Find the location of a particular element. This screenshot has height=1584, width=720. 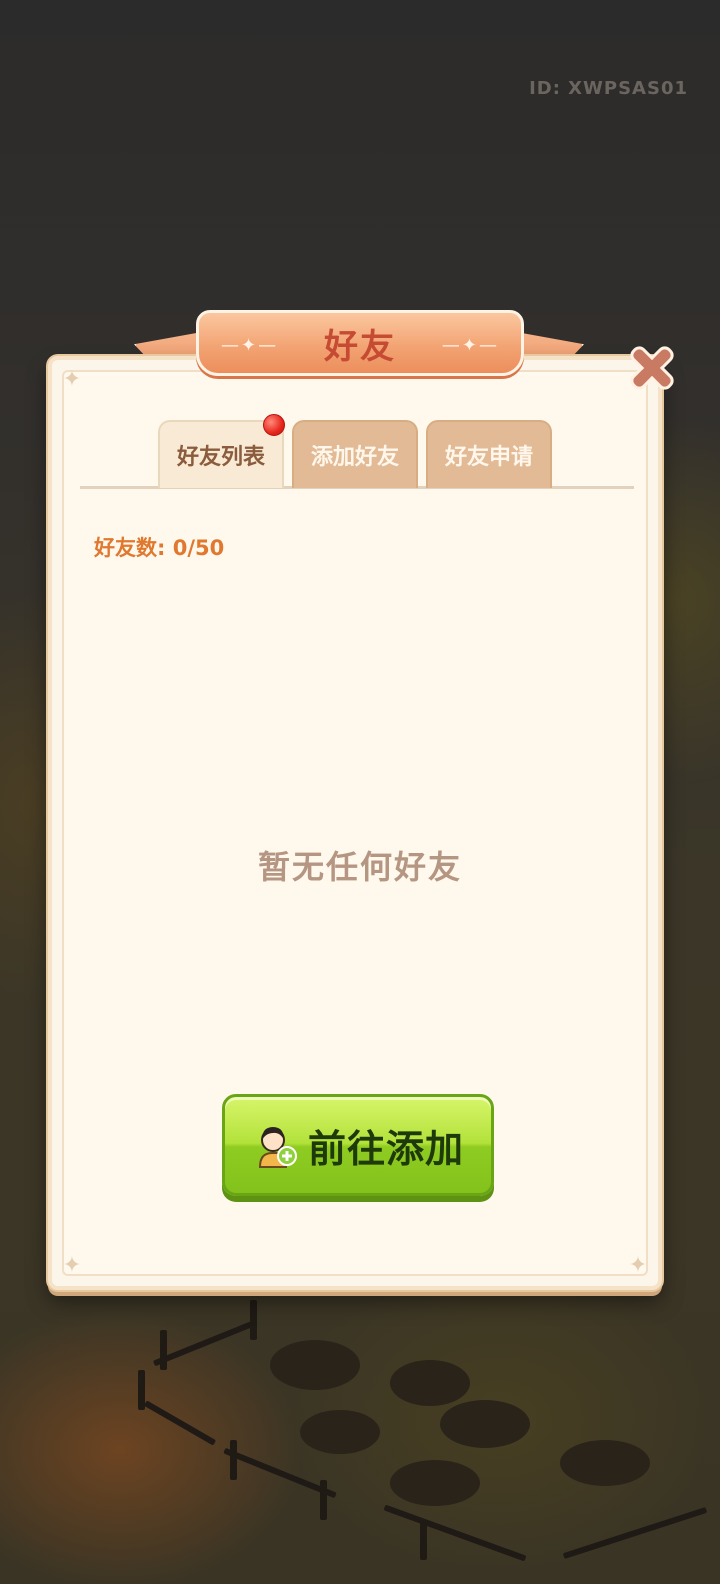

go-add-friend-label: 前往添加 is located at coordinates (385, 1148).